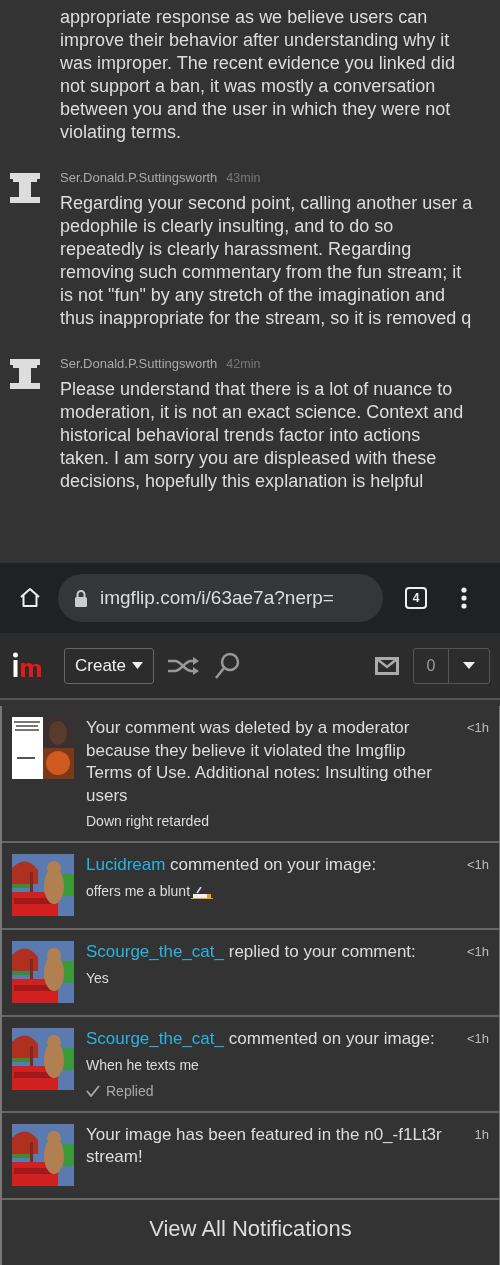 This screenshot has height=1265, width=500. What do you see at coordinates (30, 598) in the screenshot?
I see `home-icon` at bounding box center [30, 598].